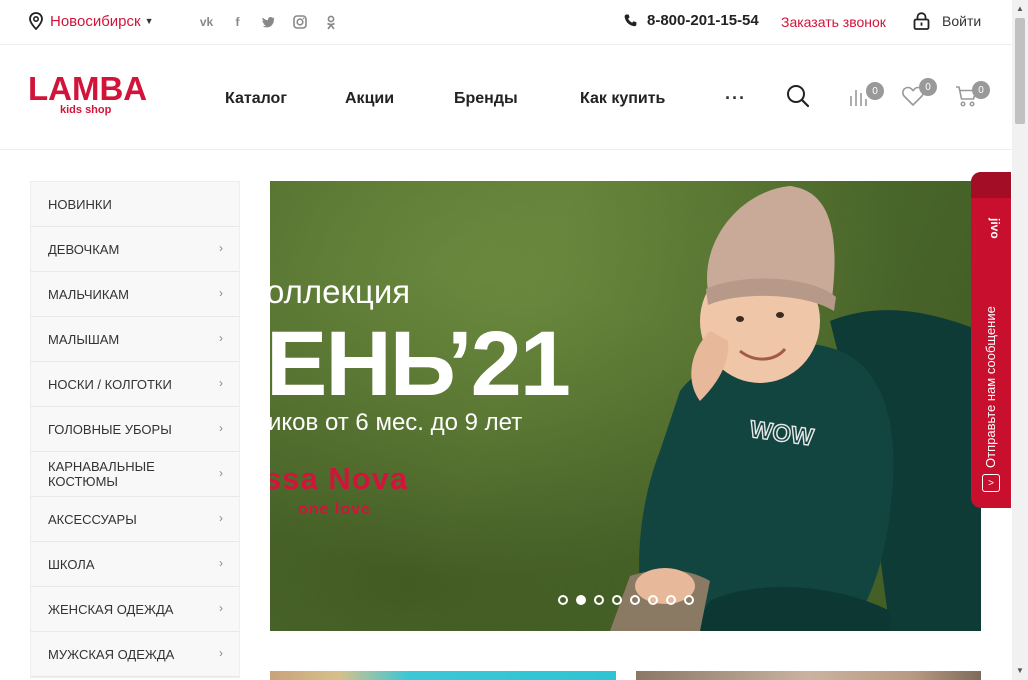 This screenshot has width=1028, height=680. What do you see at coordinates (206, 22) in the screenshot?
I see `vk-icon: vk` at bounding box center [206, 22].